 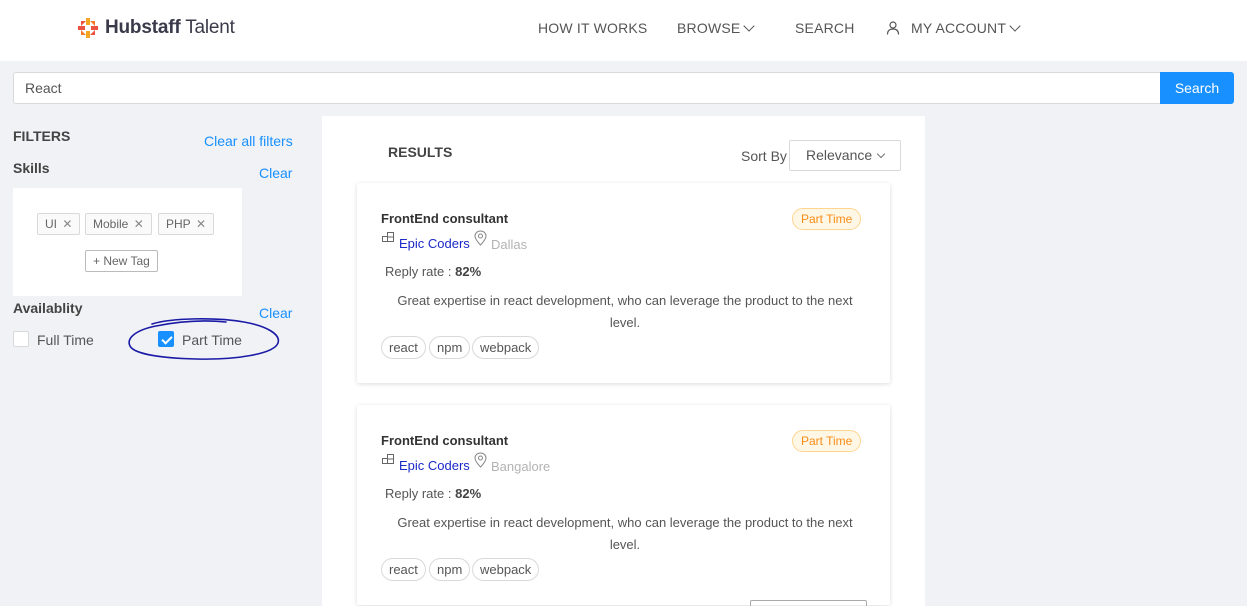 I want to click on hubstaff-logo-icon, so click(x=88, y=28).